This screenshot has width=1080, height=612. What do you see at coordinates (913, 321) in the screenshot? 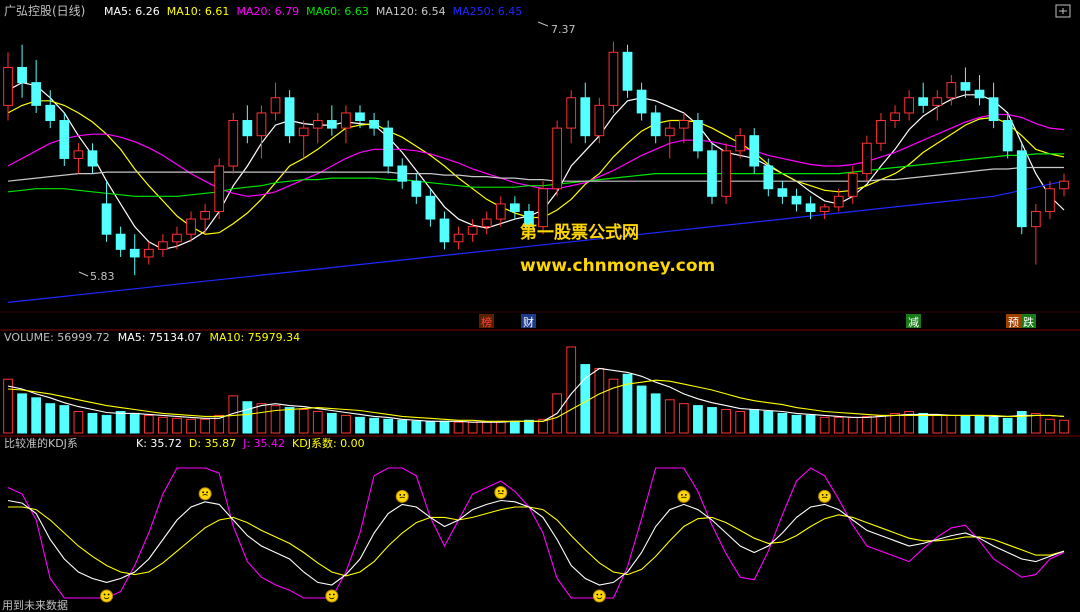
I see `marker-jian: 减` at bounding box center [913, 321].